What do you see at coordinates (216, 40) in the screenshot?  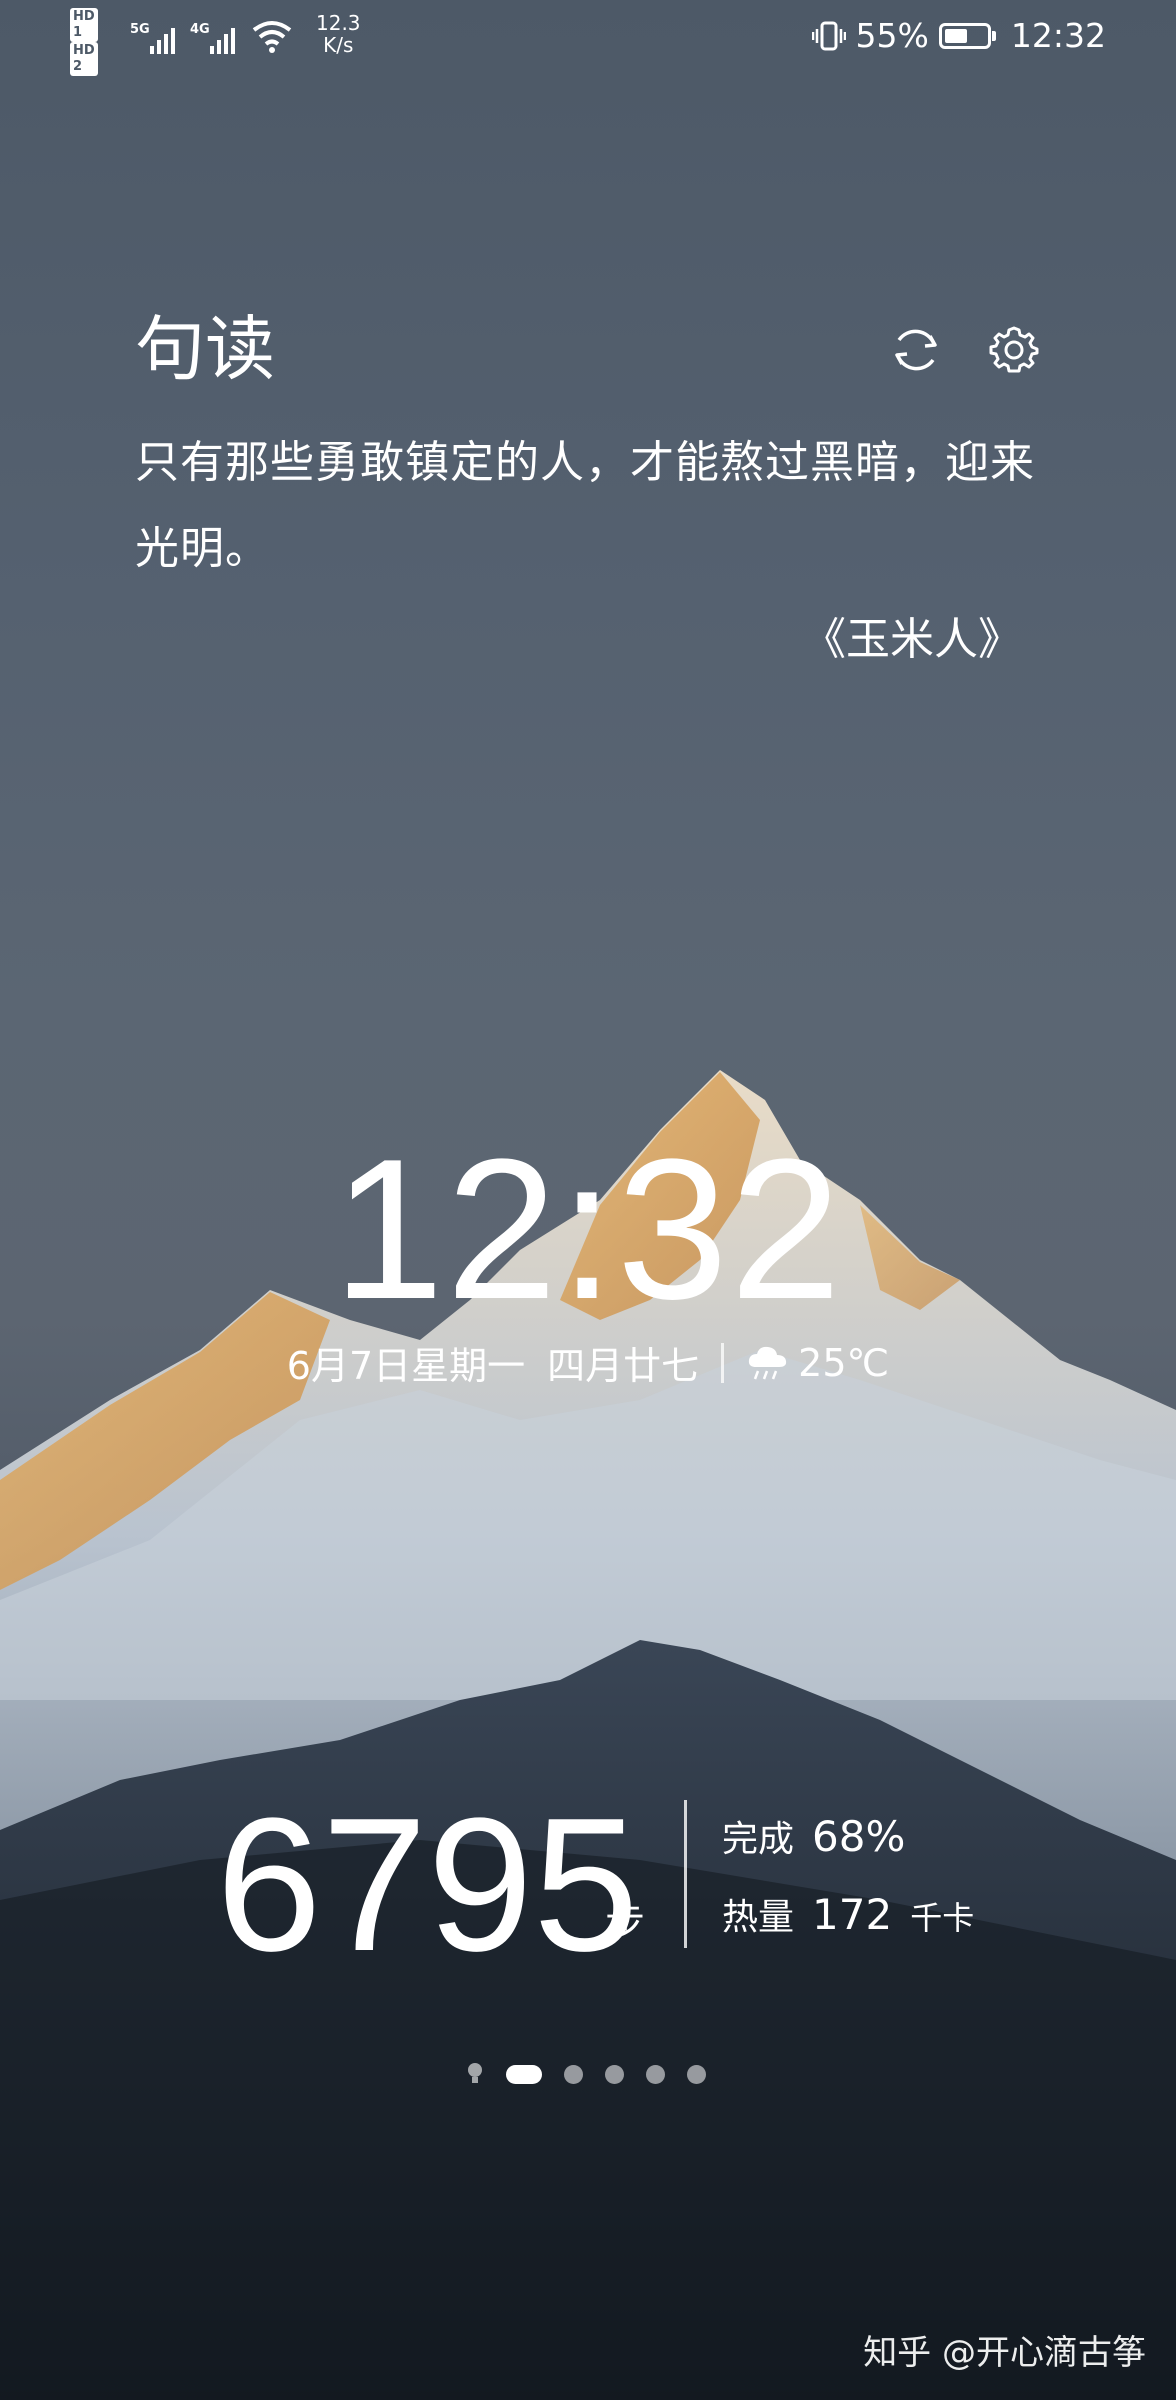 I see `signal-sim2-icon: 4G` at bounding box center [216, 40].